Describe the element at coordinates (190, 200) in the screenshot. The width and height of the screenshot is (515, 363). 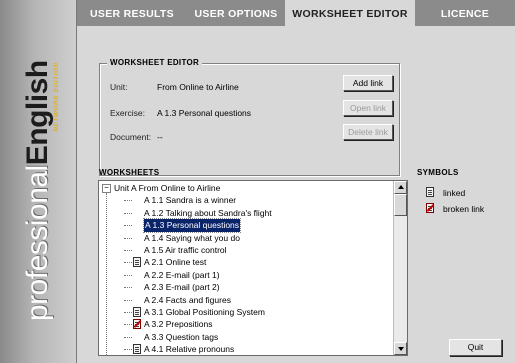
I see `tree-item-label: A 1.1 Sandra is a winner` at that location.